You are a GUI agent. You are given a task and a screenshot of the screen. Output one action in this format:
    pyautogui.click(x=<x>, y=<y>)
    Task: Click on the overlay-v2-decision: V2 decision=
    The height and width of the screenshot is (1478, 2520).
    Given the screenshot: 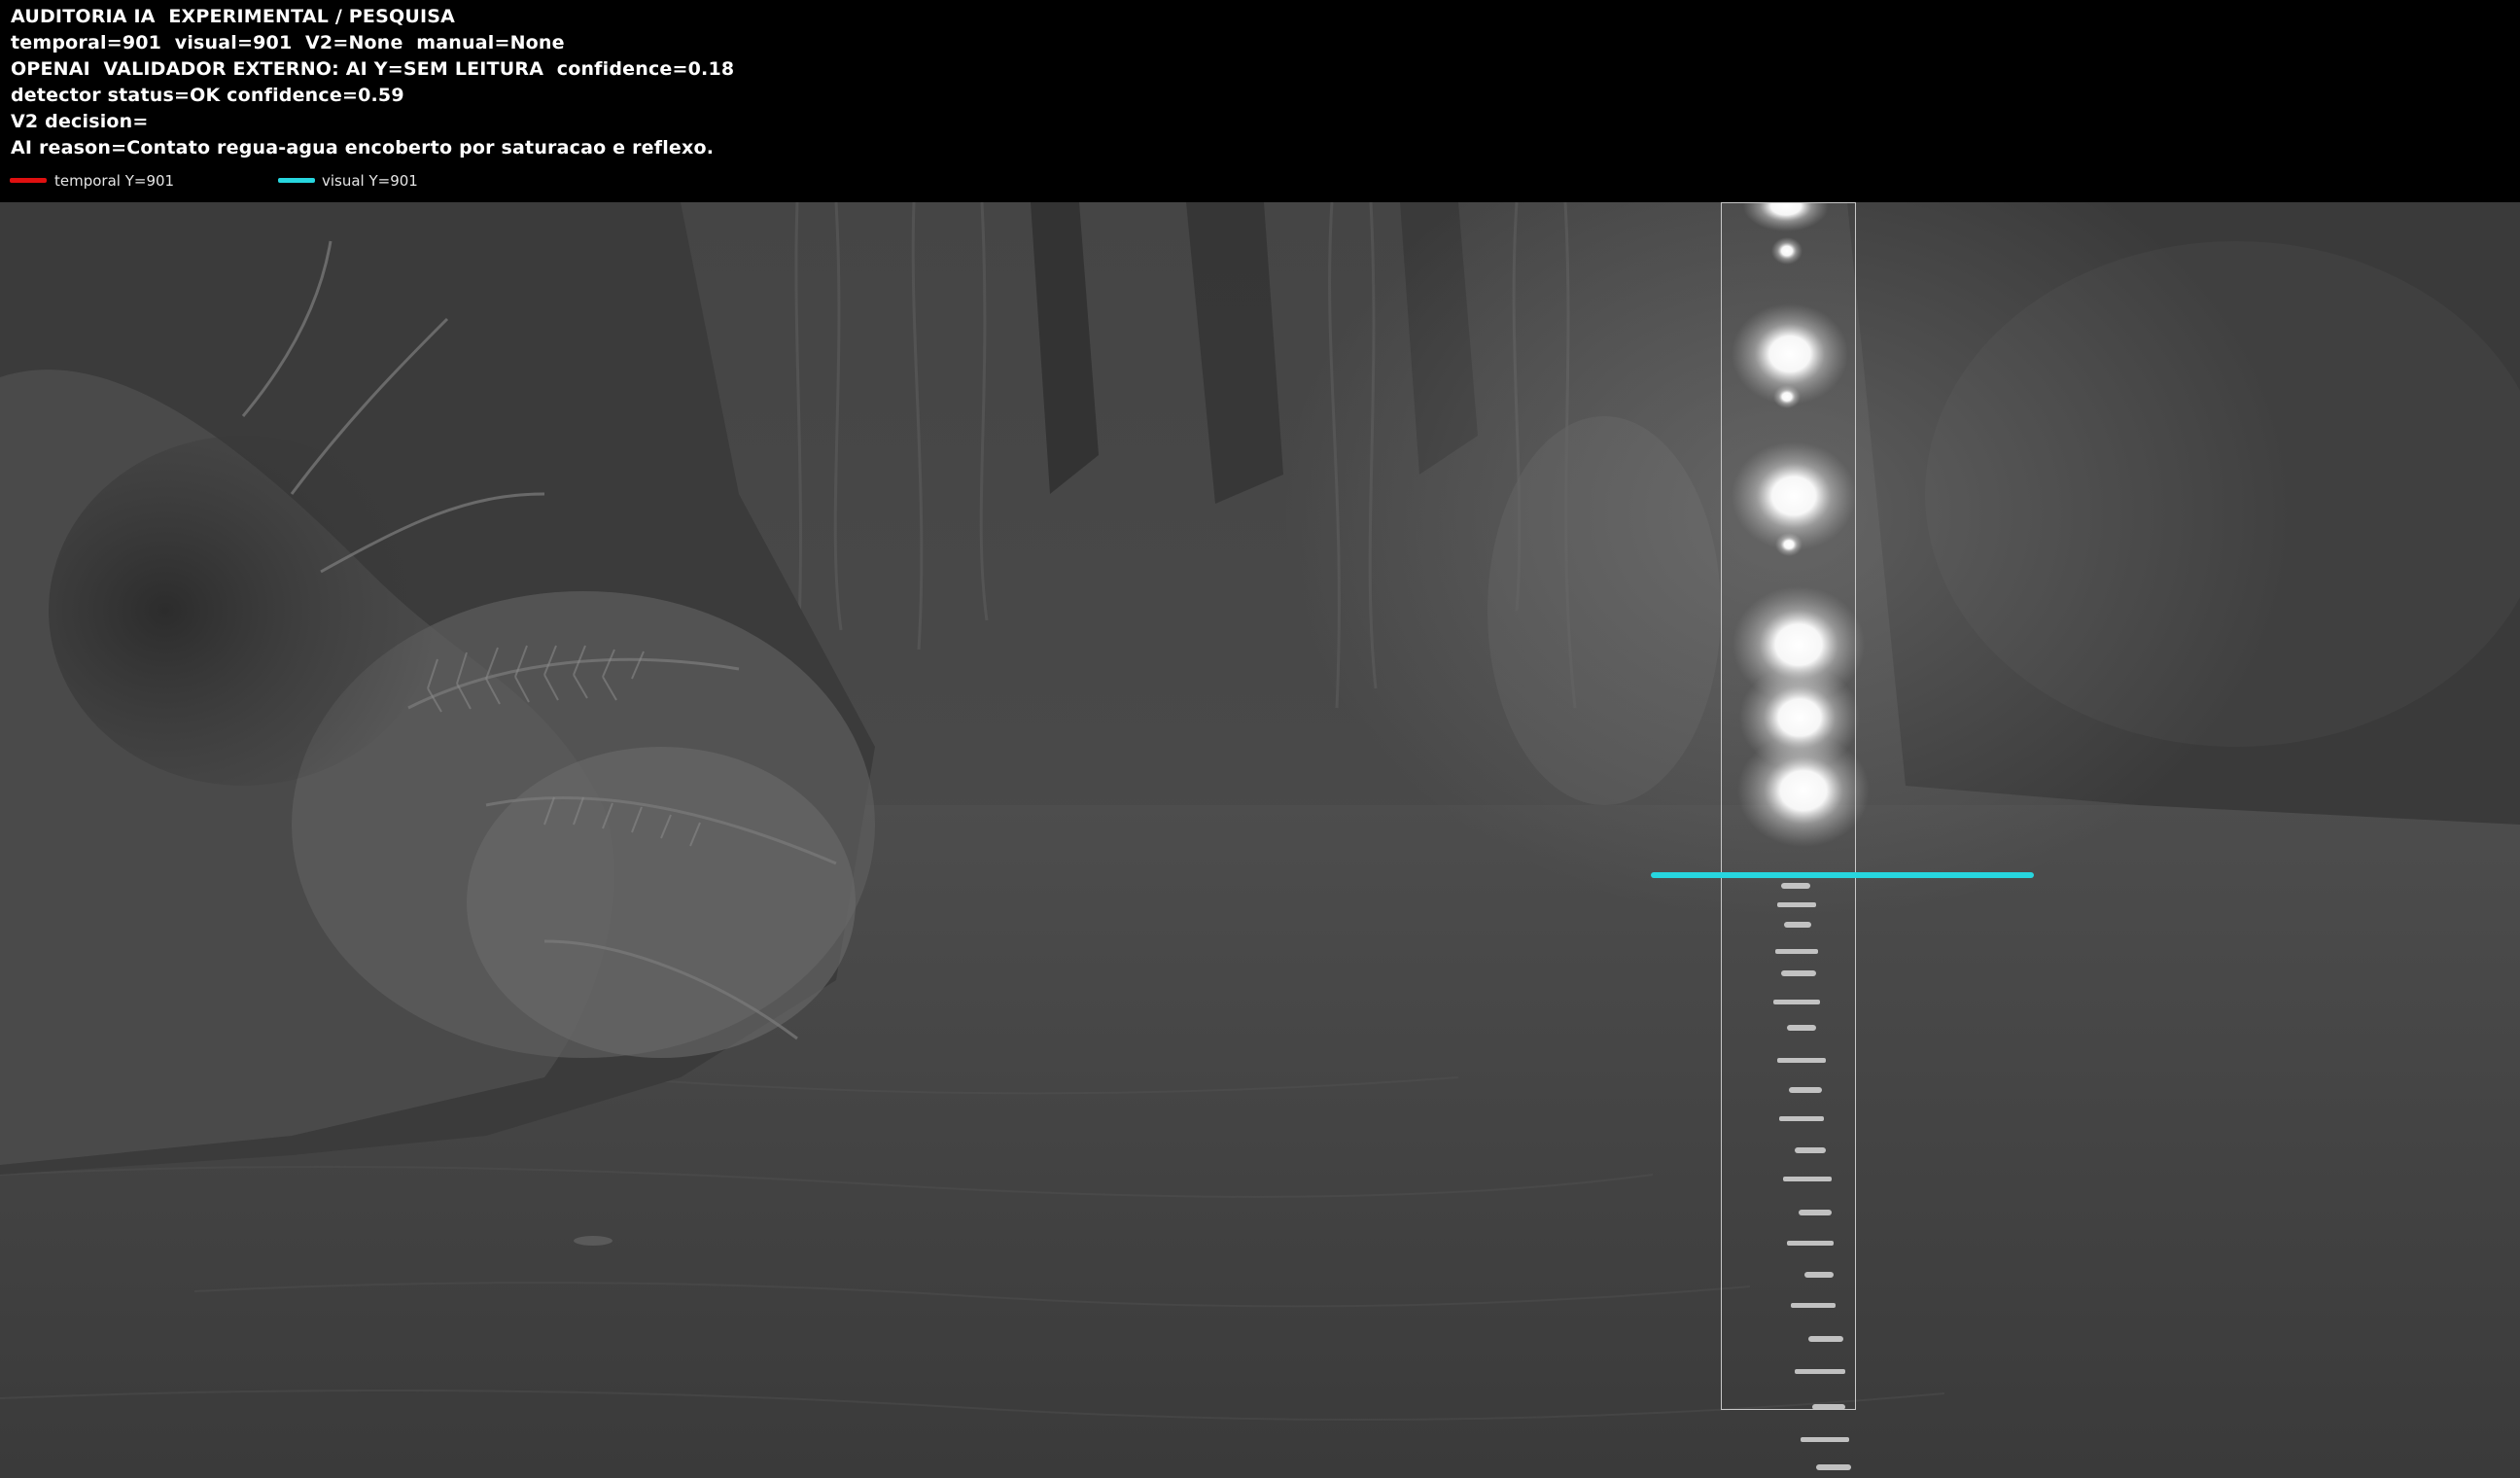 What is the action you would take?
    pyautogui.click(x=80, y=121)
    